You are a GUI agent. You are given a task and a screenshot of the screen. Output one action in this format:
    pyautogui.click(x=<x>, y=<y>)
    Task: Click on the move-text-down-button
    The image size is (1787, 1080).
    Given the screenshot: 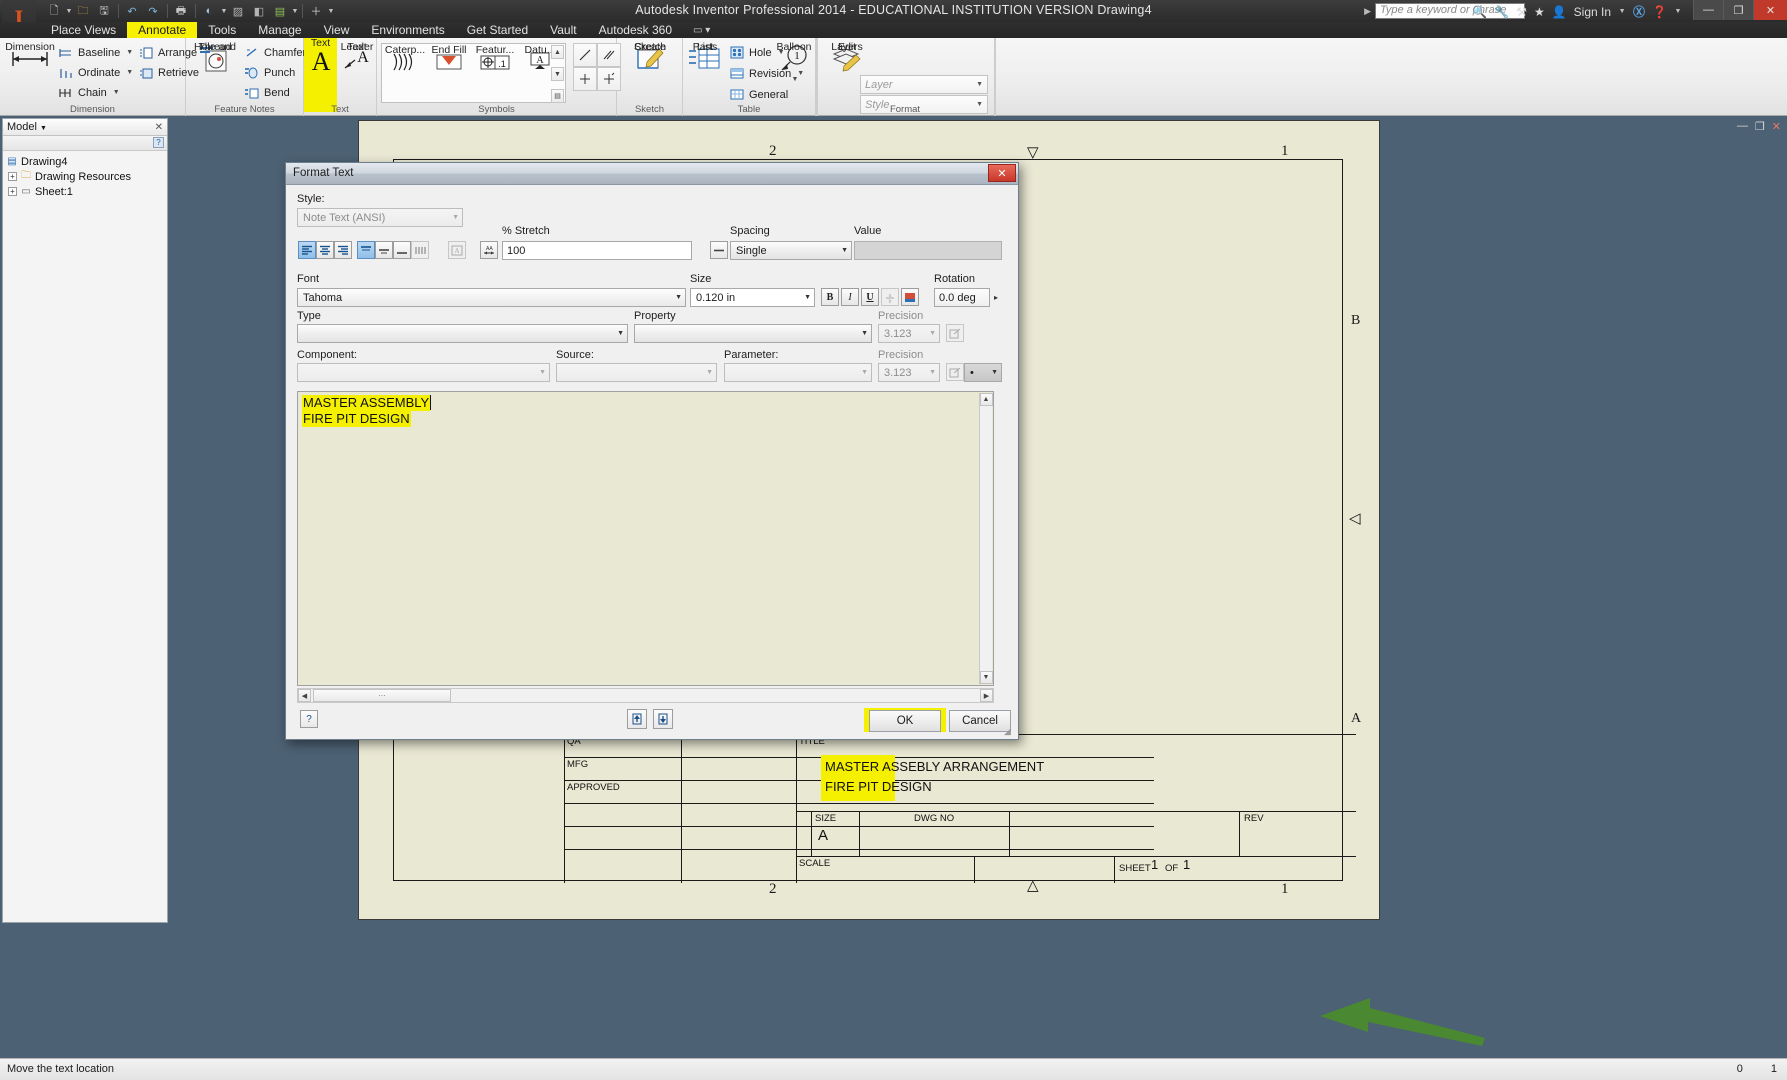 What is the action you would take?
    pyautogui.click(x=663, y=719)
    